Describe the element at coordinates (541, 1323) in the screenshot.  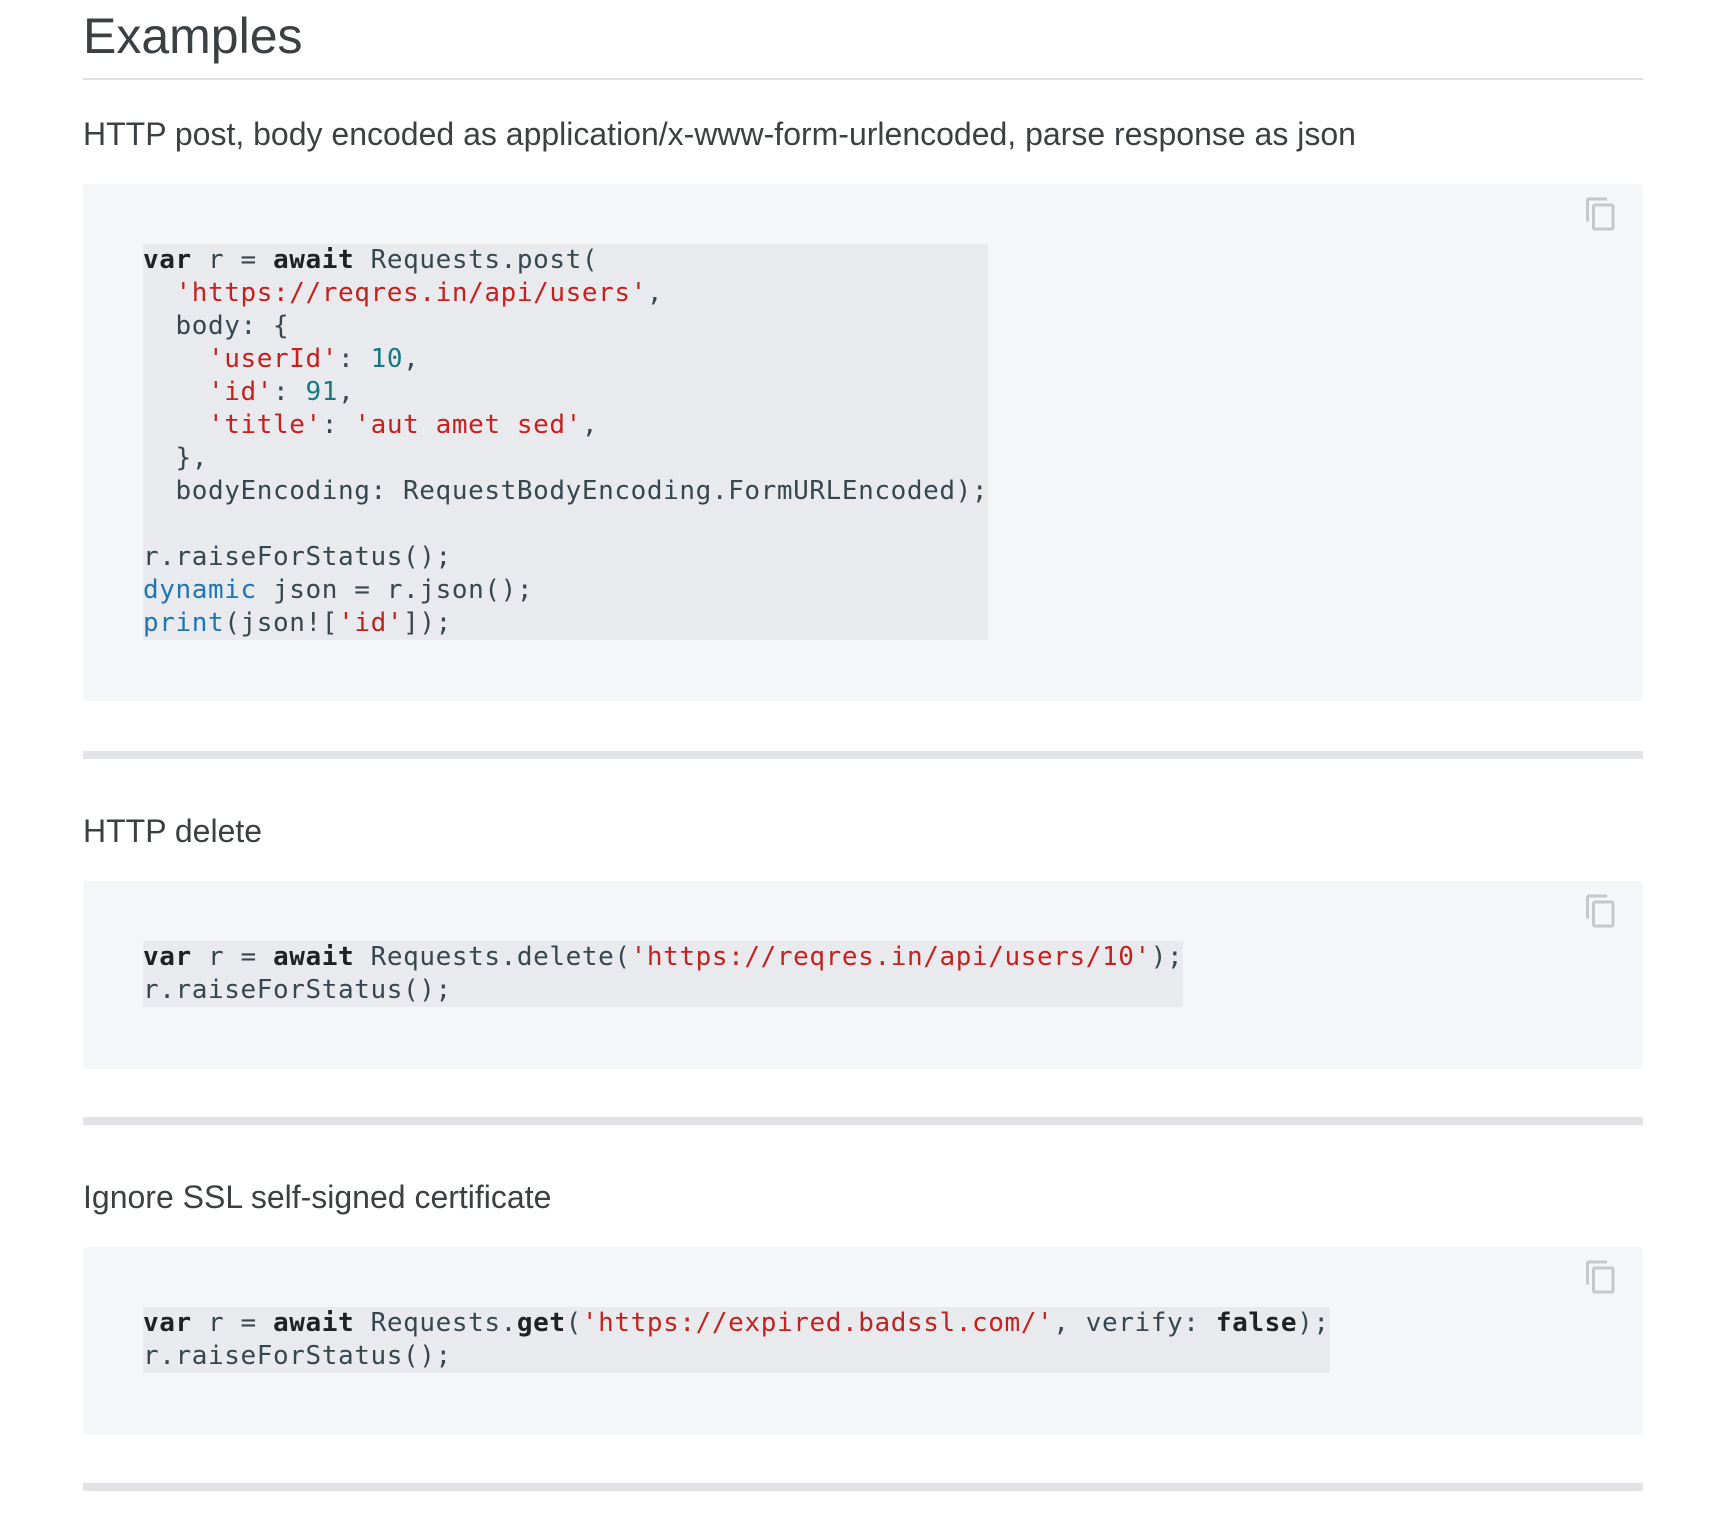
I see `code-token: get` at that location.